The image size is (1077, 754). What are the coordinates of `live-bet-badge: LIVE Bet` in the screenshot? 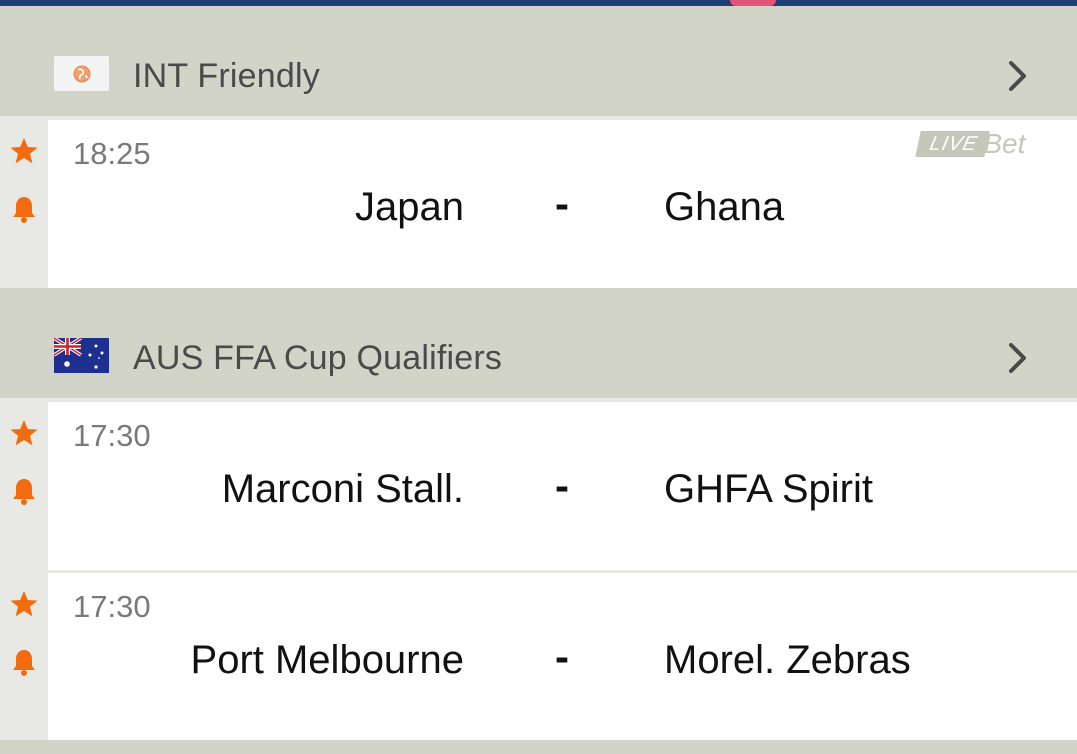 It's located at (970, 143).